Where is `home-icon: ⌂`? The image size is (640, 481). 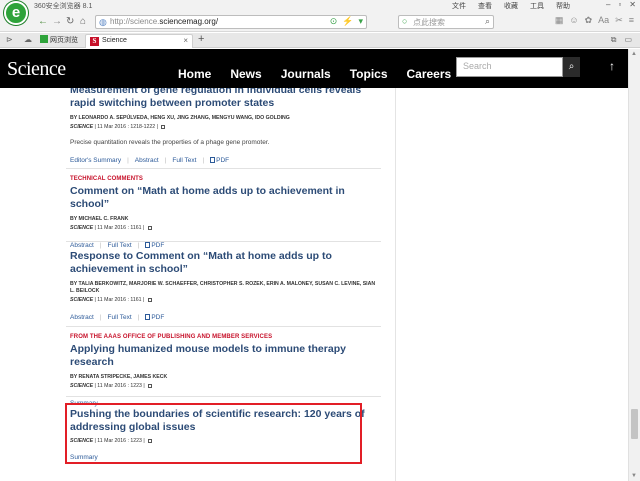 home-icon: ⌂ is located at coordinates (83, 22).